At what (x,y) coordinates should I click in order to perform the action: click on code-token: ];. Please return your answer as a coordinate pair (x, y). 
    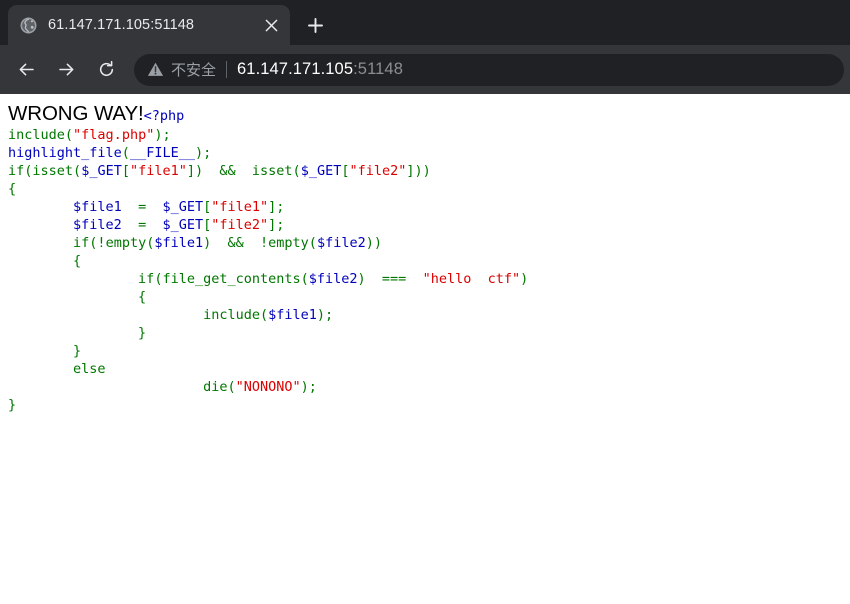
    Looking at the image, I should click on (276, 225).